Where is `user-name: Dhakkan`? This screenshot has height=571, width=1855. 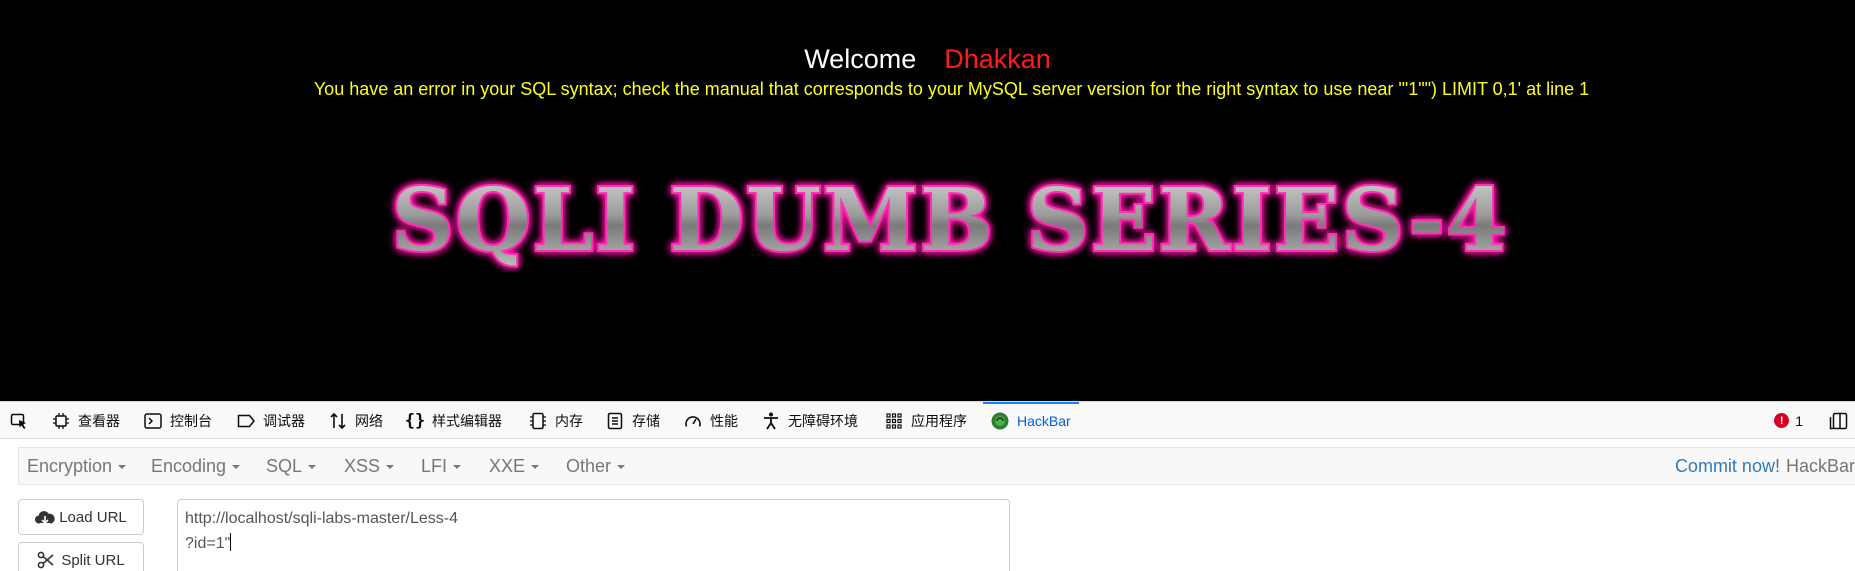
user-name: Dhakkan is located at coordinates (997, 59).